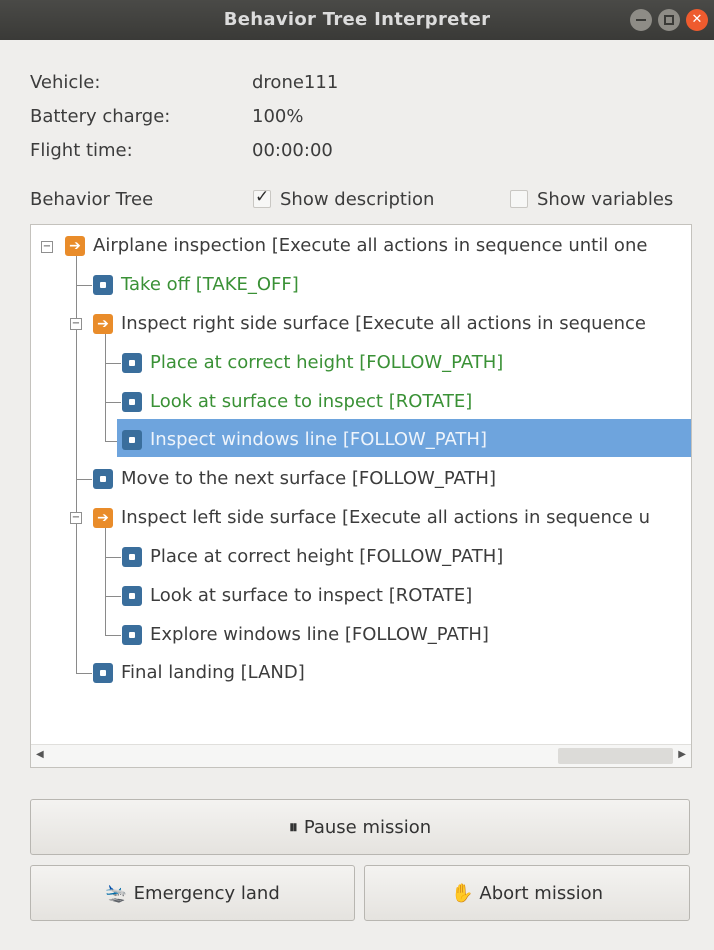  Describe the element at coordinates (641, 20) in the screenshot. I see `minimize-icon` at that location.